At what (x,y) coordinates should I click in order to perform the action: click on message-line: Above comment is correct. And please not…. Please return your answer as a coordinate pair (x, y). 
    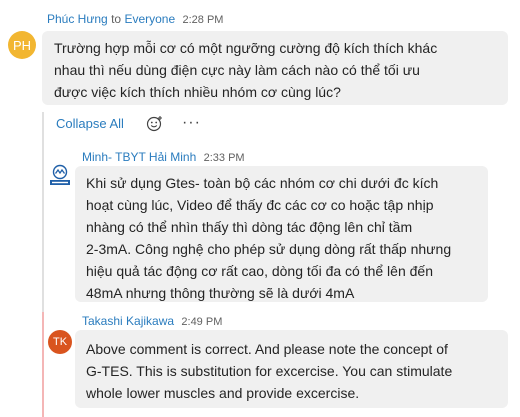
    Looking at the image, I should click on (267, 349).